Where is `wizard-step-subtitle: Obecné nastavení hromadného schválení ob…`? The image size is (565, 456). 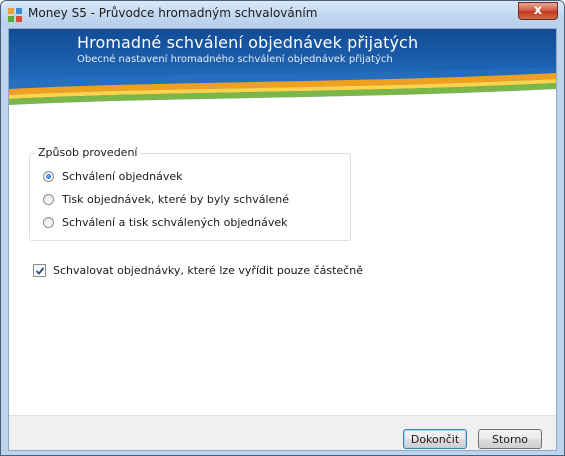 wizard-step-subtitle: Obecné nastavení hromadného schválení ob… is located at coordinates (235, 59).